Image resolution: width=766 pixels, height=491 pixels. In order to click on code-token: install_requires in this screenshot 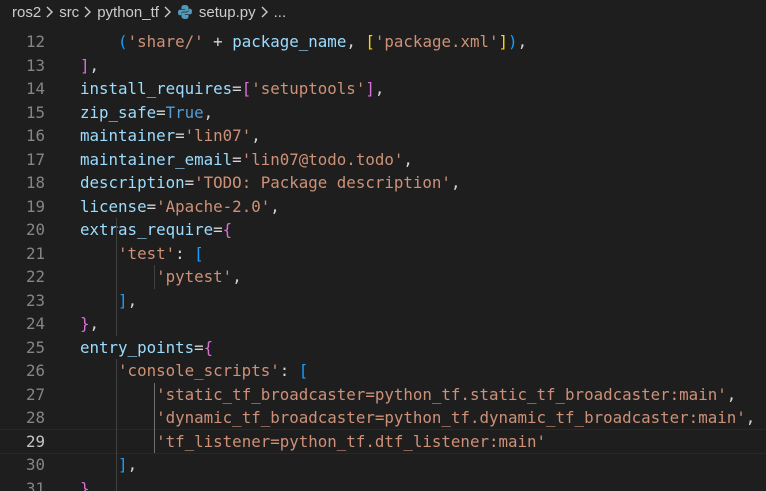, I will do `click(156, 88)`.